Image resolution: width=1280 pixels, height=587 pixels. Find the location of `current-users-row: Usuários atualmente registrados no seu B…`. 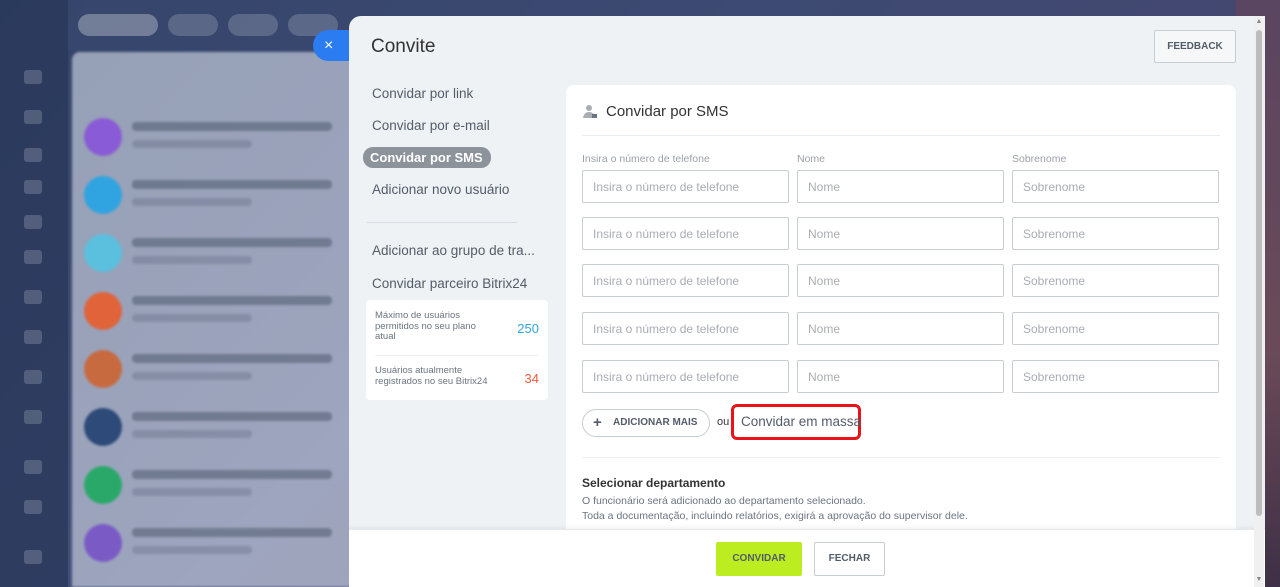

current-users-row: Usuários atualmente registrados no seu B… is located at coordinates (457, 385).